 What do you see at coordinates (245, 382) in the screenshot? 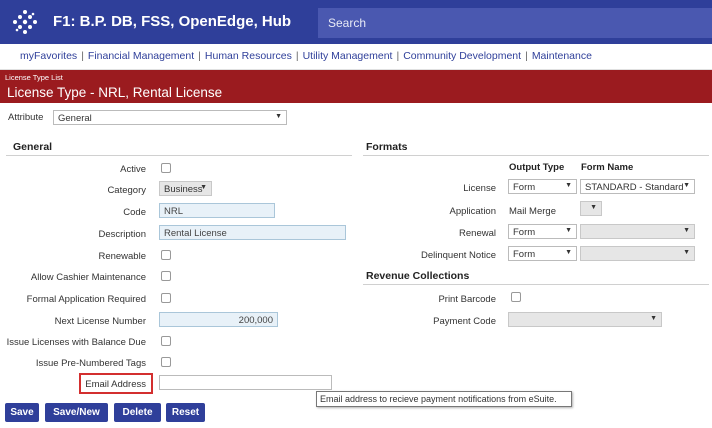
I see `email-address-input` at bounding box center [245, 382].